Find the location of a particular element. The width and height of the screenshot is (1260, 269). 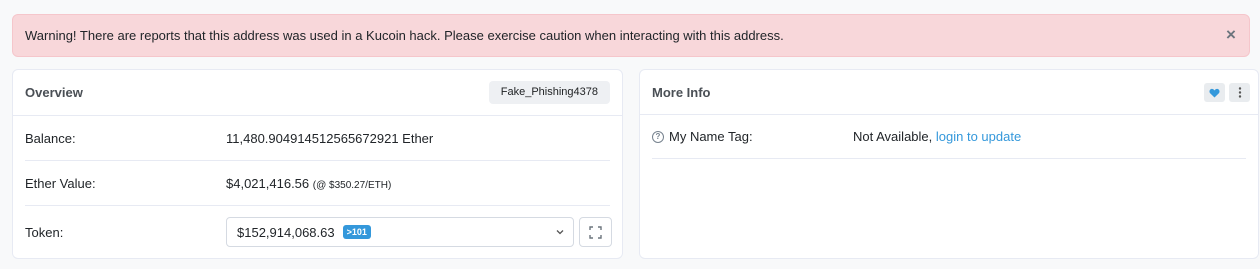

name-tag-label-group: ? My Name Tag: is located at coordinates (752, 136).